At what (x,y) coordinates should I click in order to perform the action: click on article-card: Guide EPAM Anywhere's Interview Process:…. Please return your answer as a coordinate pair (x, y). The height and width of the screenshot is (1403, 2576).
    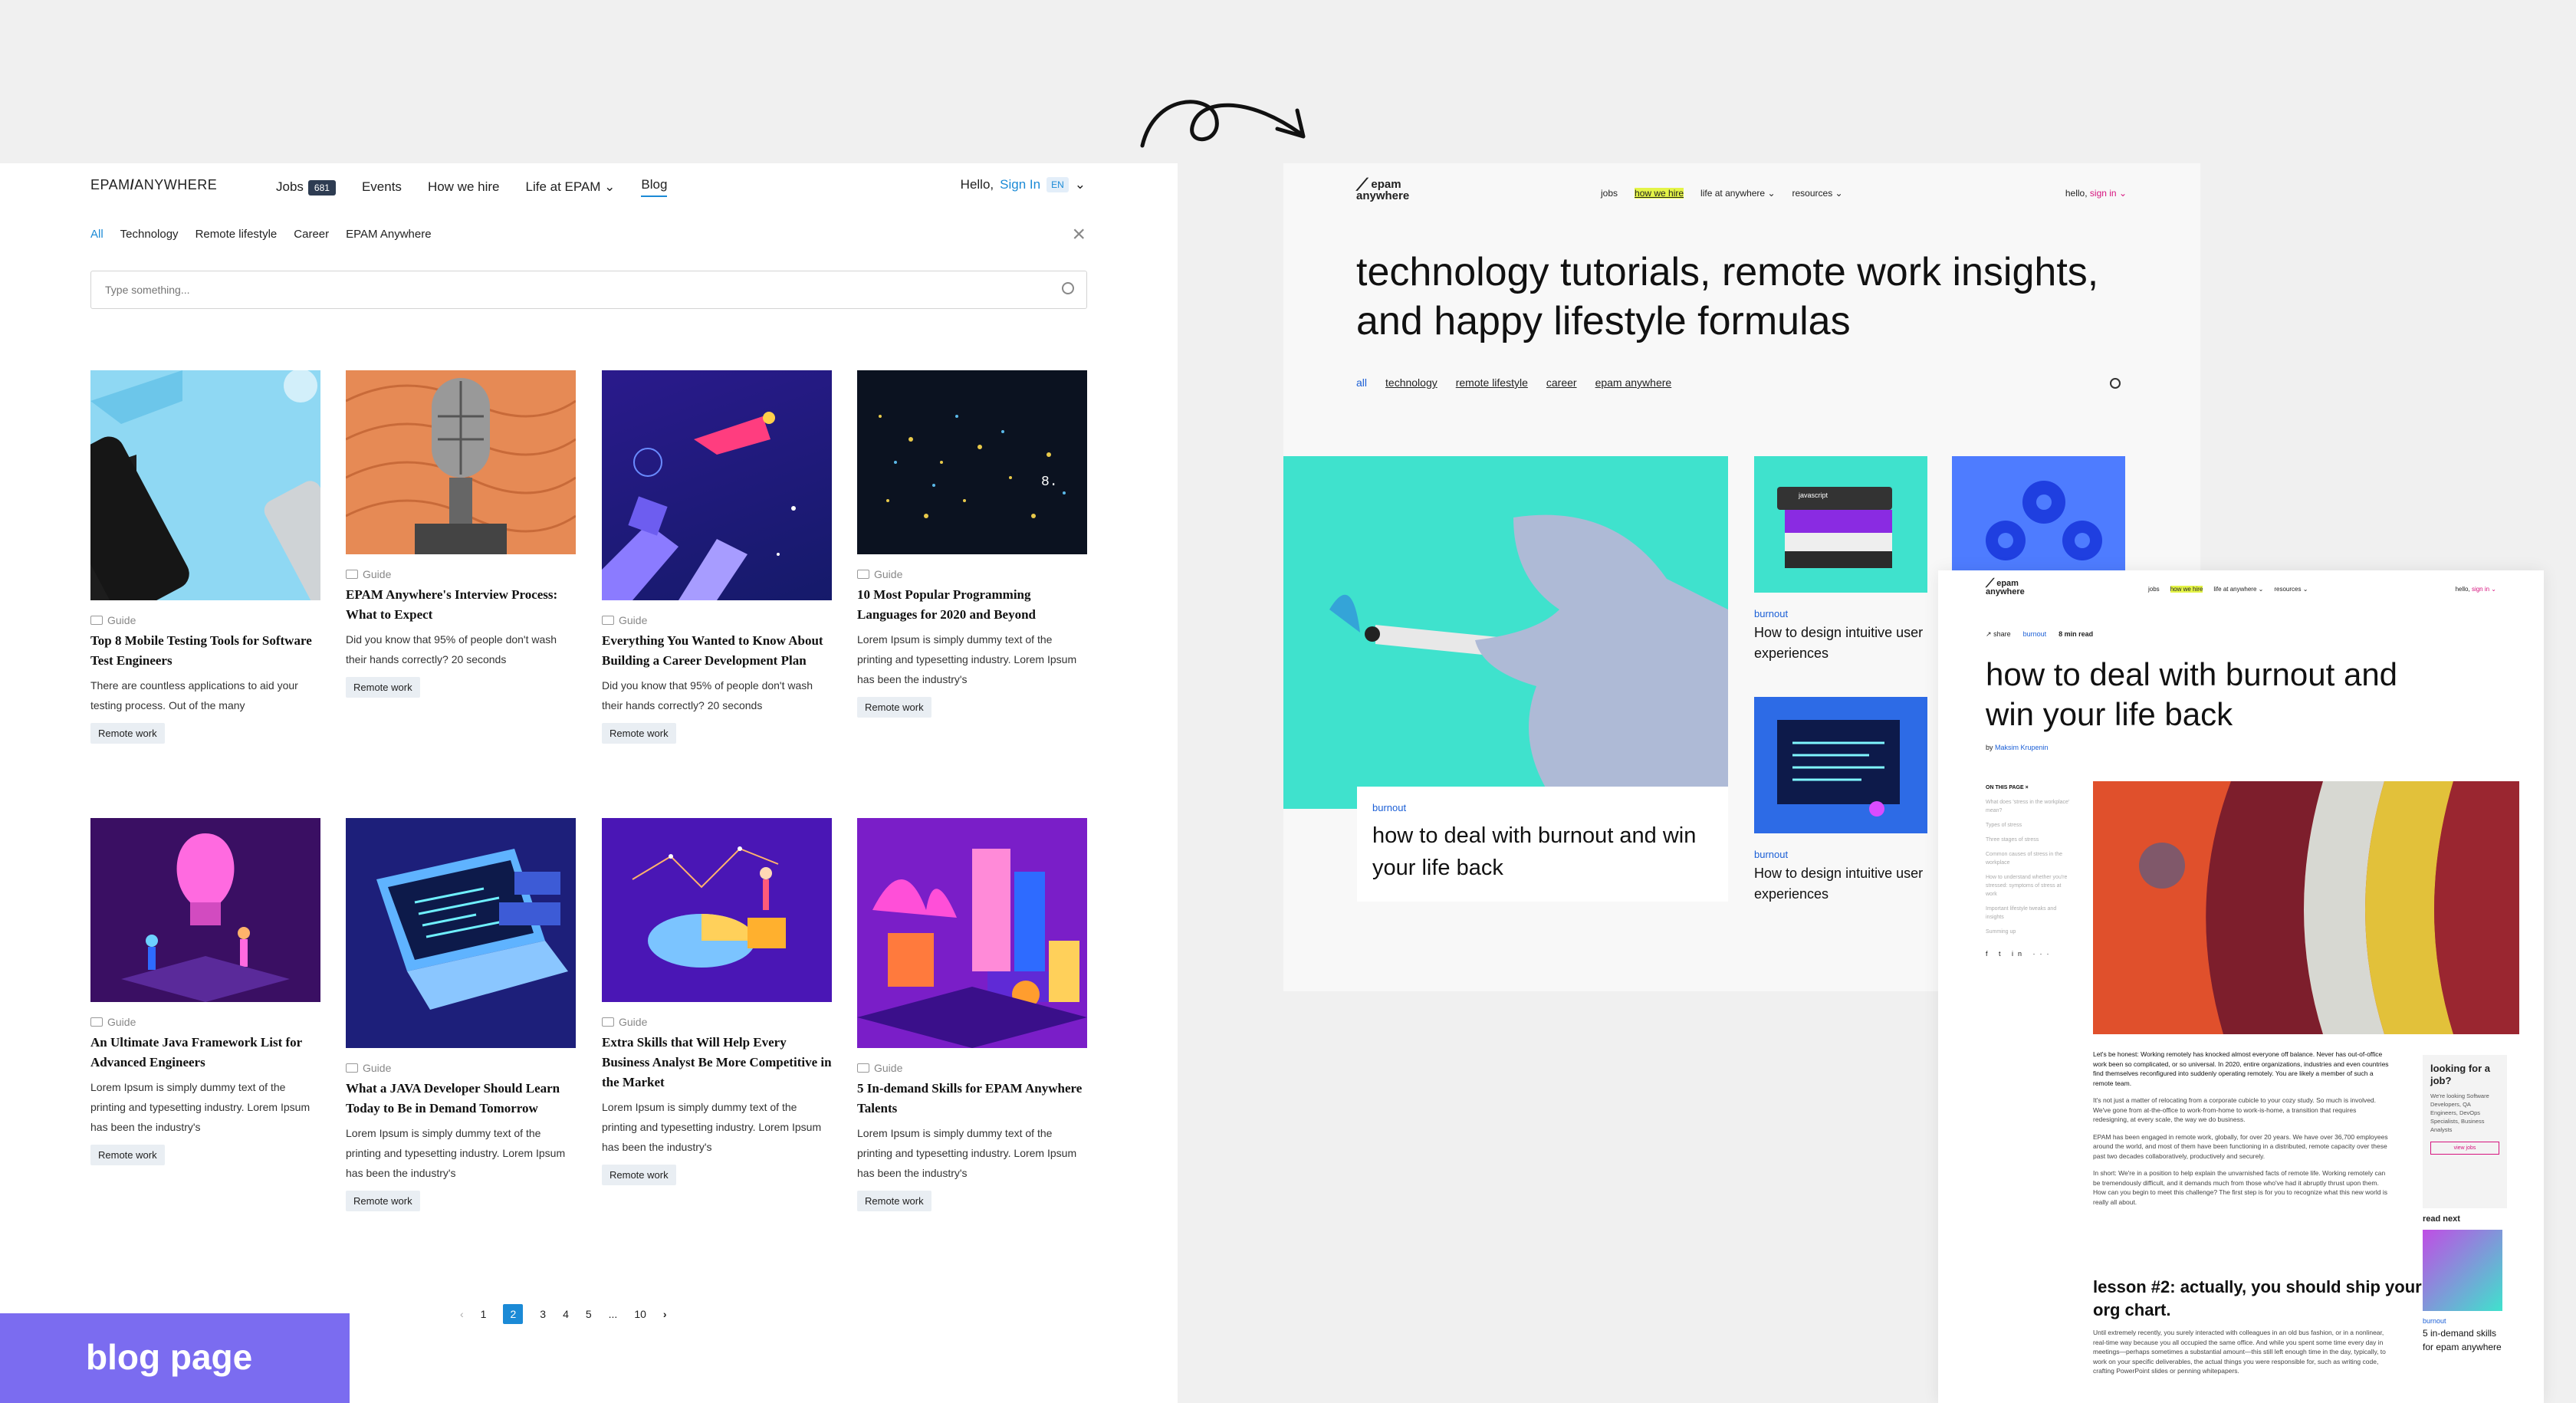
    Looking at the image, I should click on (461, 534).